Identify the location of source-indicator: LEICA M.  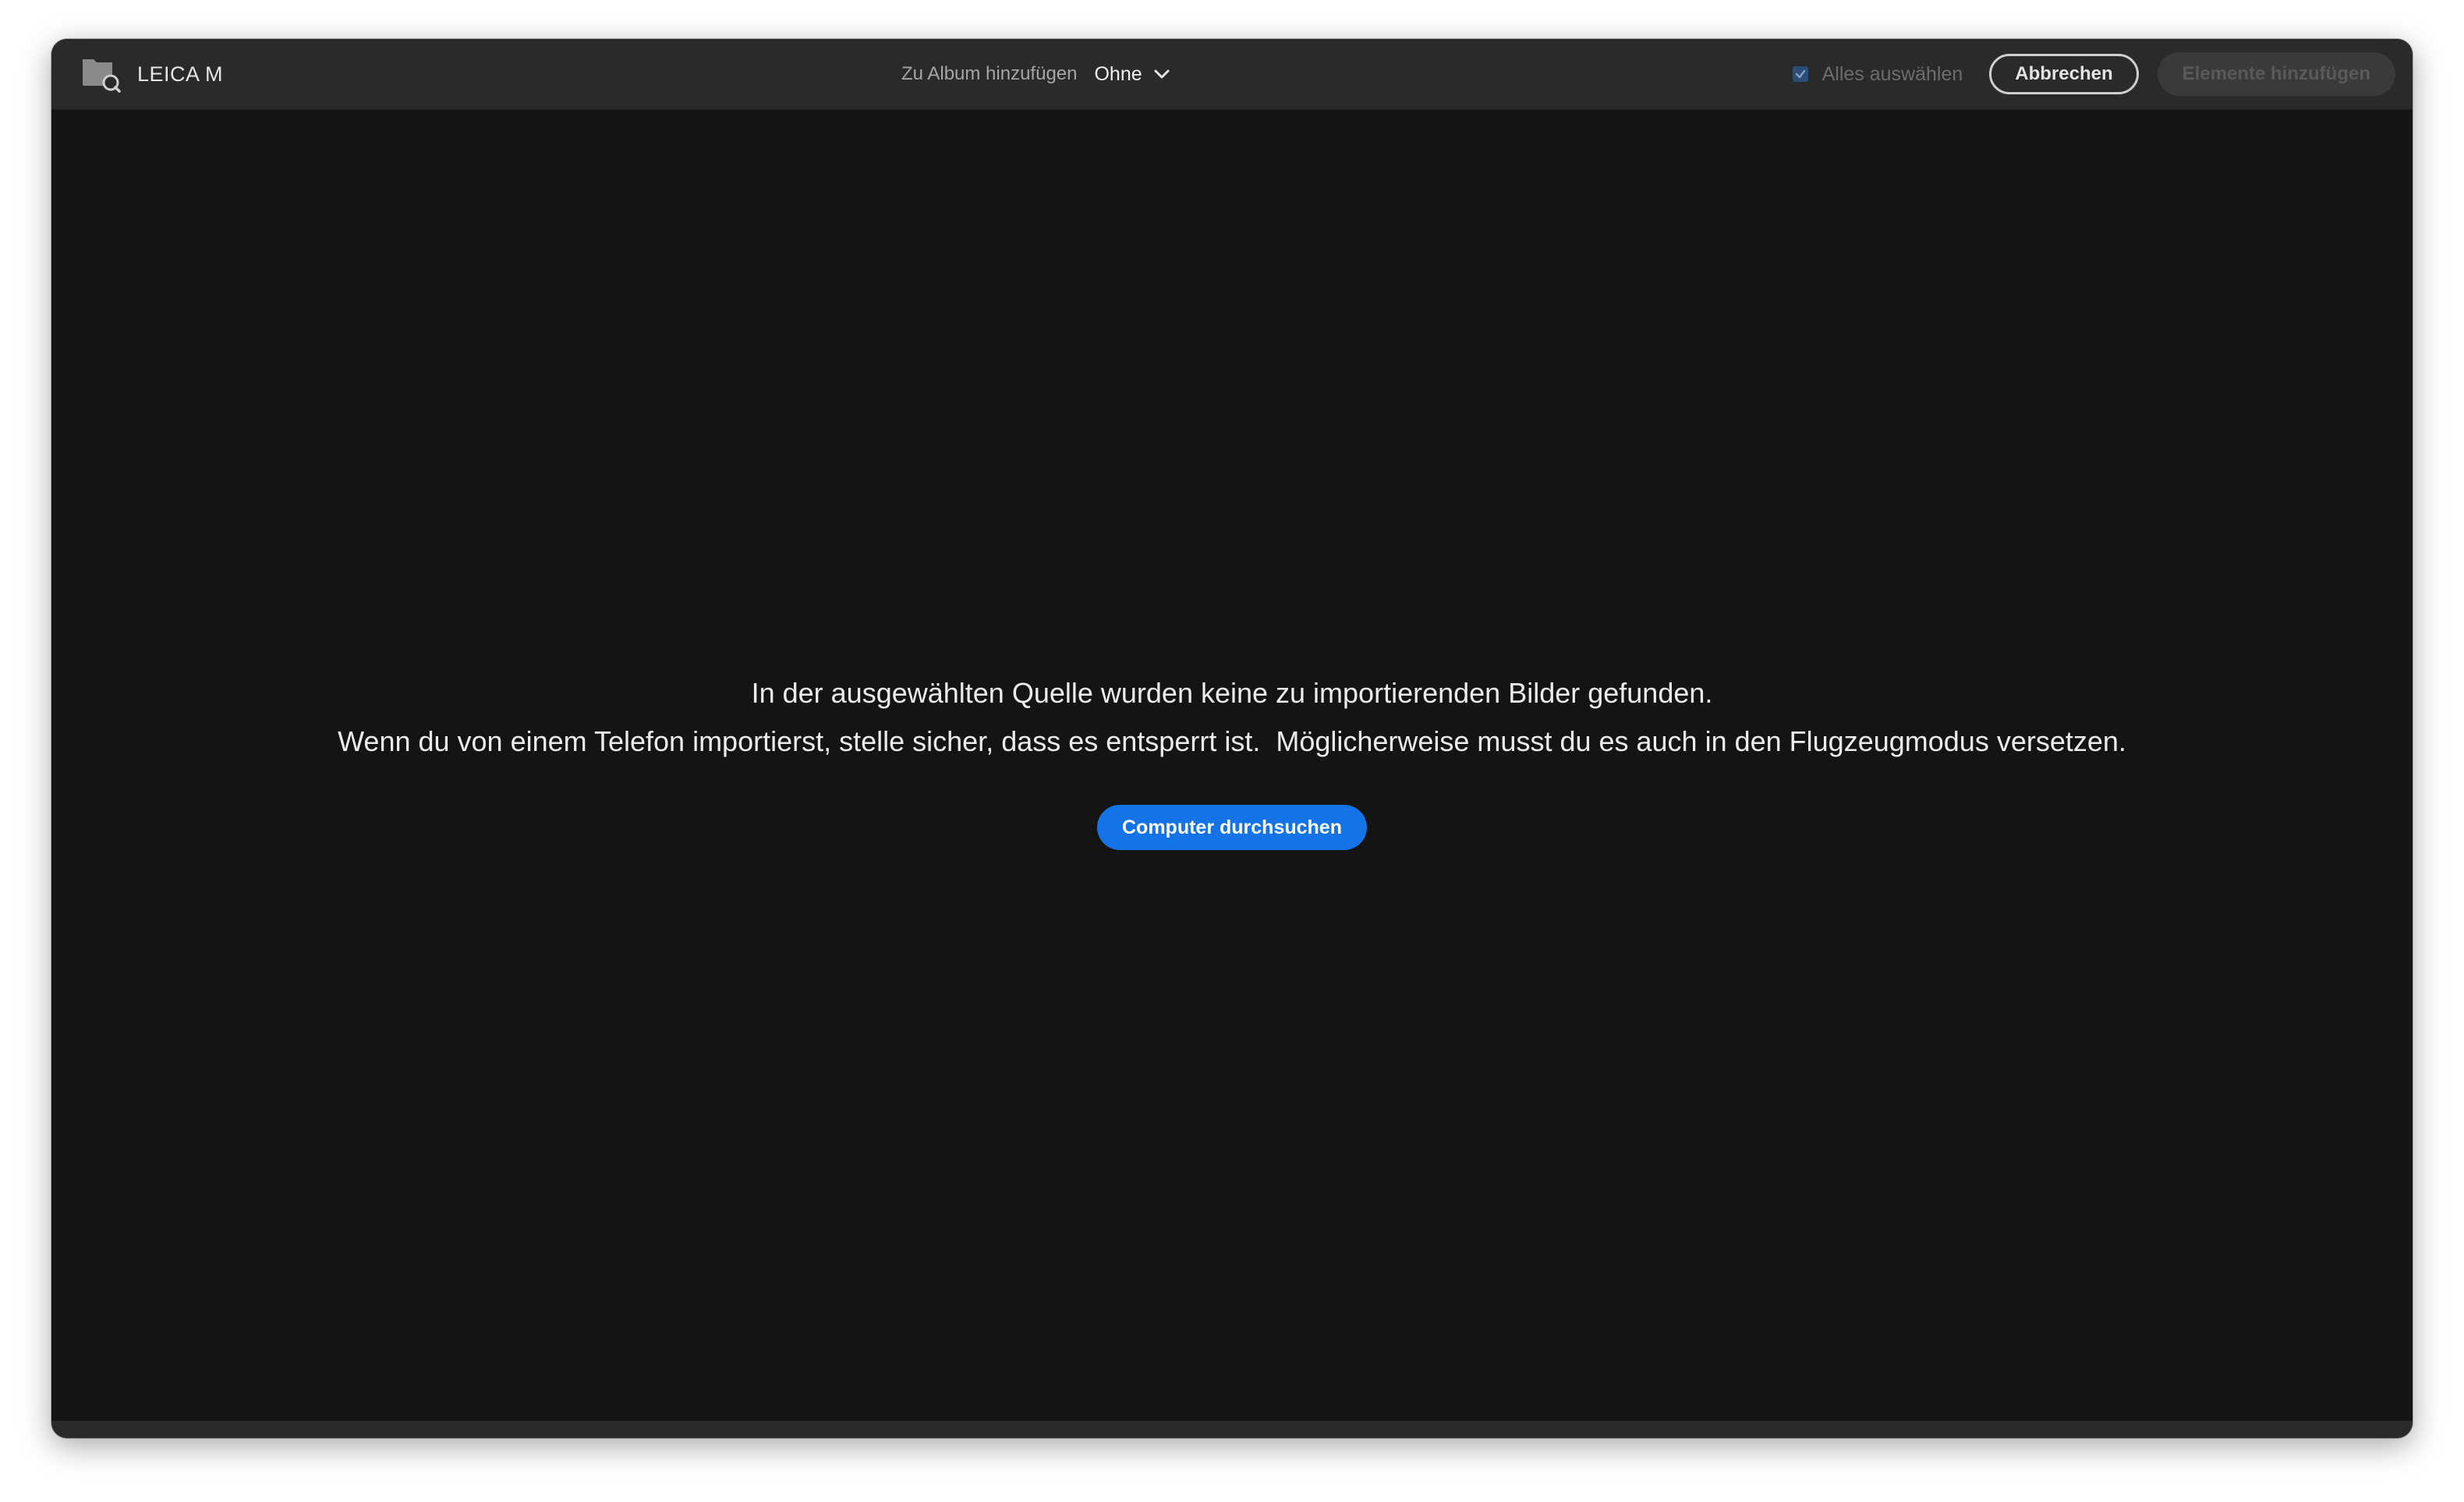
(152, 75).